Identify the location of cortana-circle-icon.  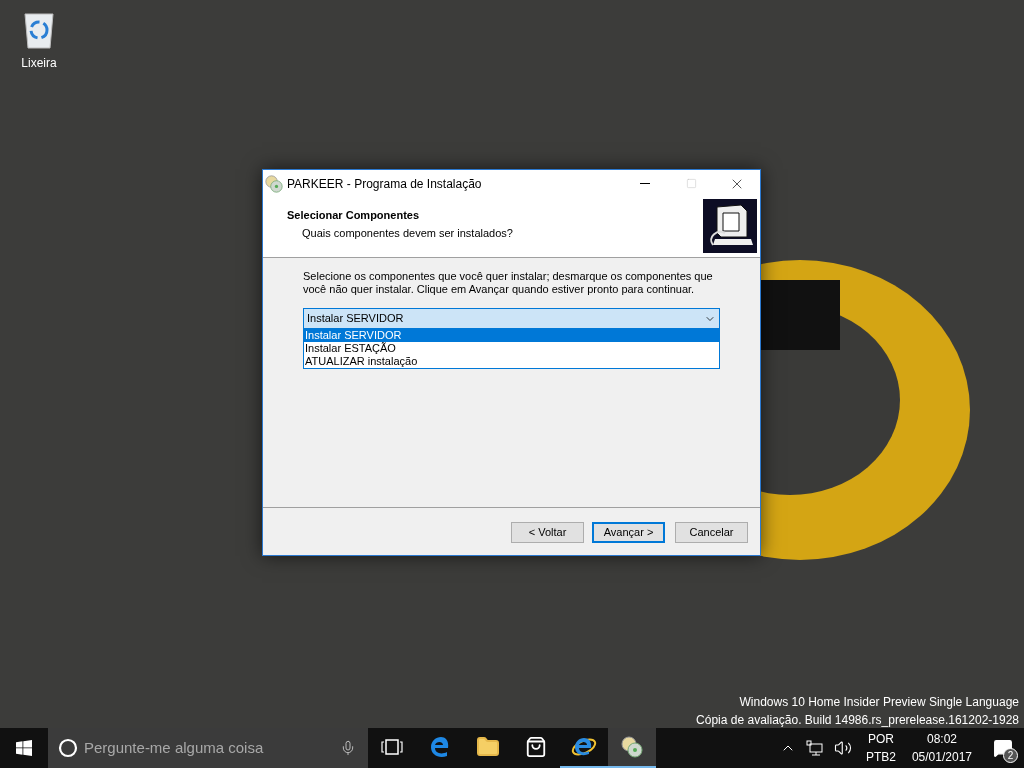
(68, 748).